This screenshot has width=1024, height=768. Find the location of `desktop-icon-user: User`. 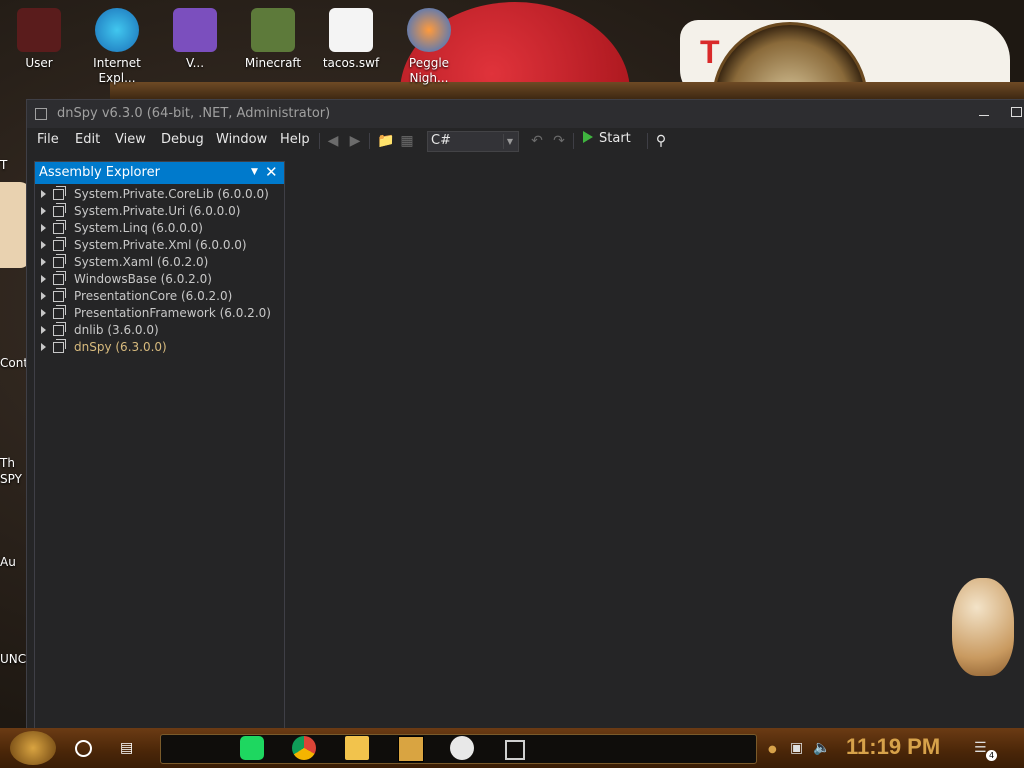

desktop-icon-user: User is located at coordinates (39, 36).